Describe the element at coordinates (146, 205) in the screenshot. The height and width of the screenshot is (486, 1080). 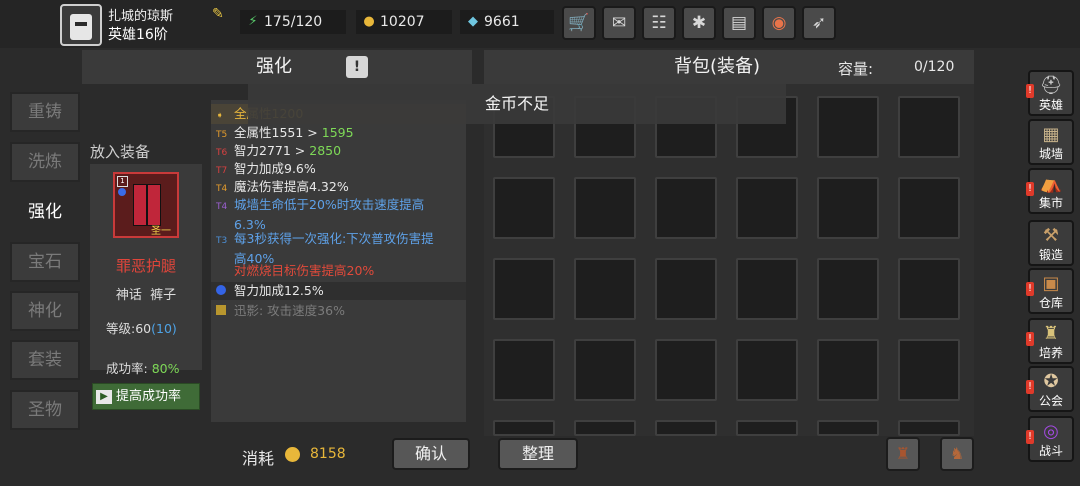
I see `equipment-slot: 1 圣一` at that location.